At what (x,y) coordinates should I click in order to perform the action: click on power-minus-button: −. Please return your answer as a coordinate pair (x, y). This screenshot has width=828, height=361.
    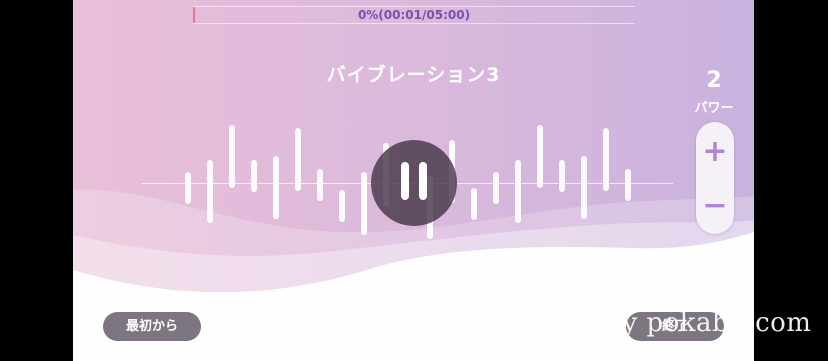
    Looking at the image, I should click on (715, 206).